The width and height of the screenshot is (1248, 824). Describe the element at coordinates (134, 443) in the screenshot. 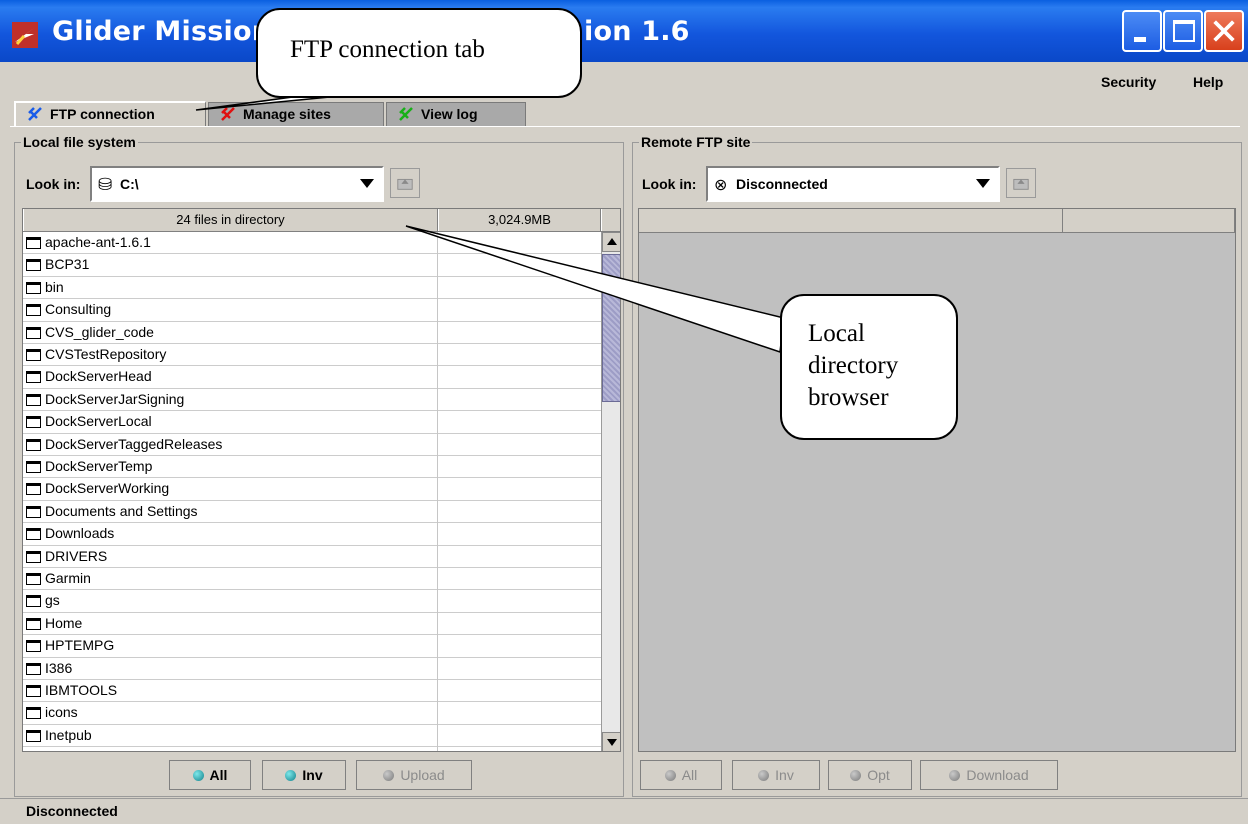

I see `file-name: DockServerTaggedReleases` at that location.